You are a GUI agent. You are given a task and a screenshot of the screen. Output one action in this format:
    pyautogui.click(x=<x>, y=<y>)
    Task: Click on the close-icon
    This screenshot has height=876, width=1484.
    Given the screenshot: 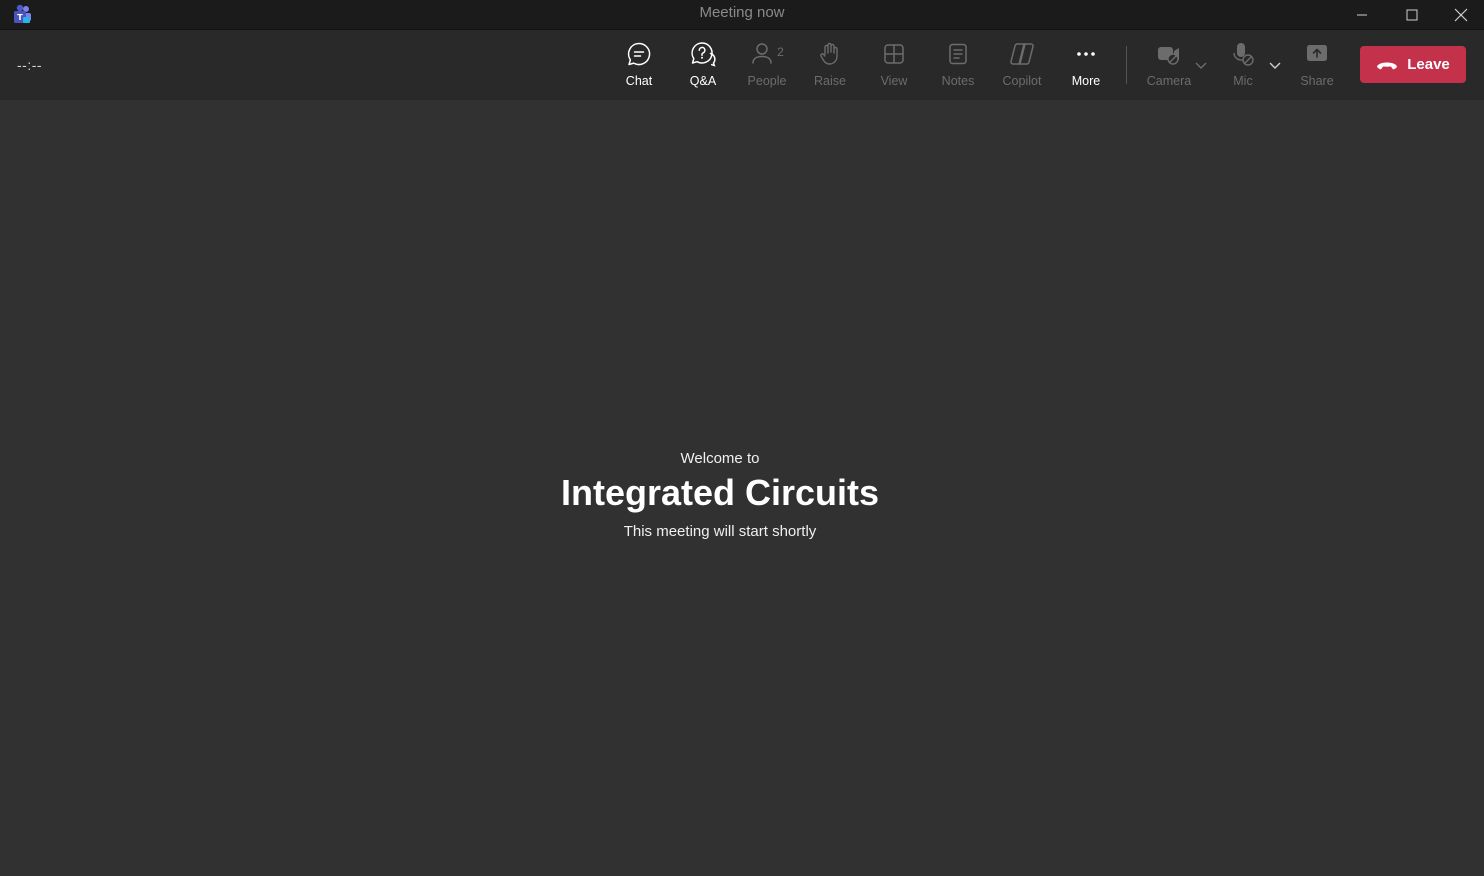 What is the action you would take?
    pyautogui.click(x=1461, y=14)
    